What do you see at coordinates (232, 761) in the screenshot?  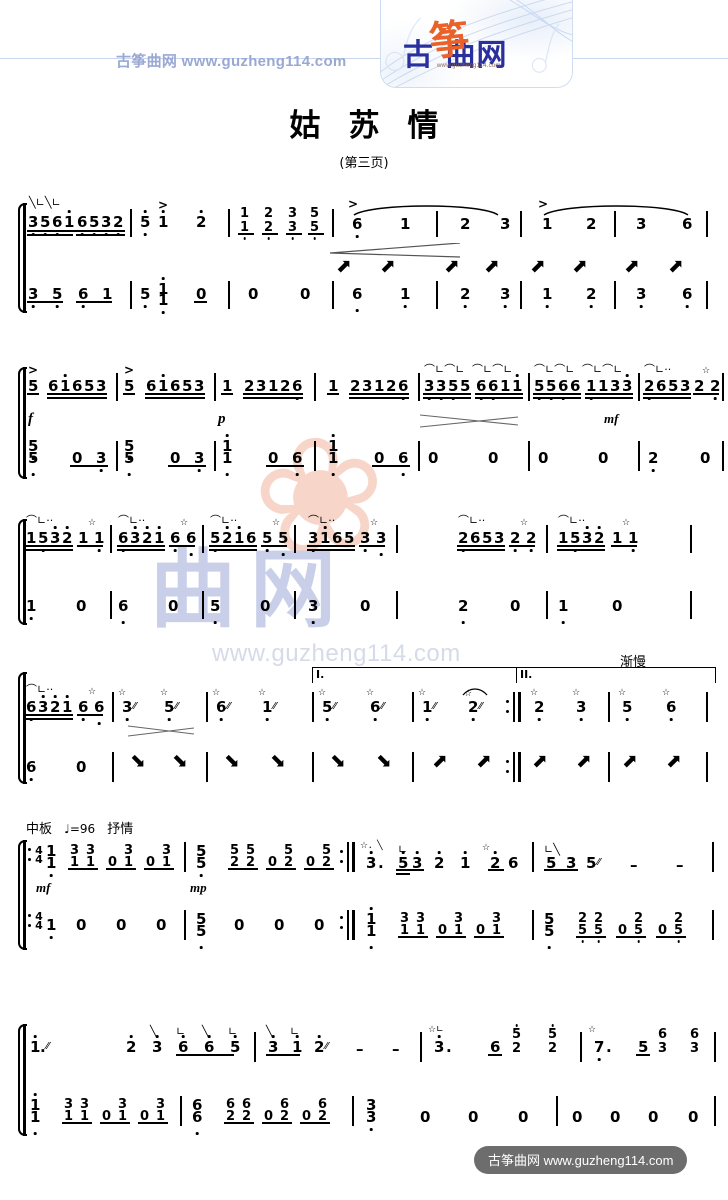 I see `stroke-arrow-down: ⬊` at bounding box center [232, 761].